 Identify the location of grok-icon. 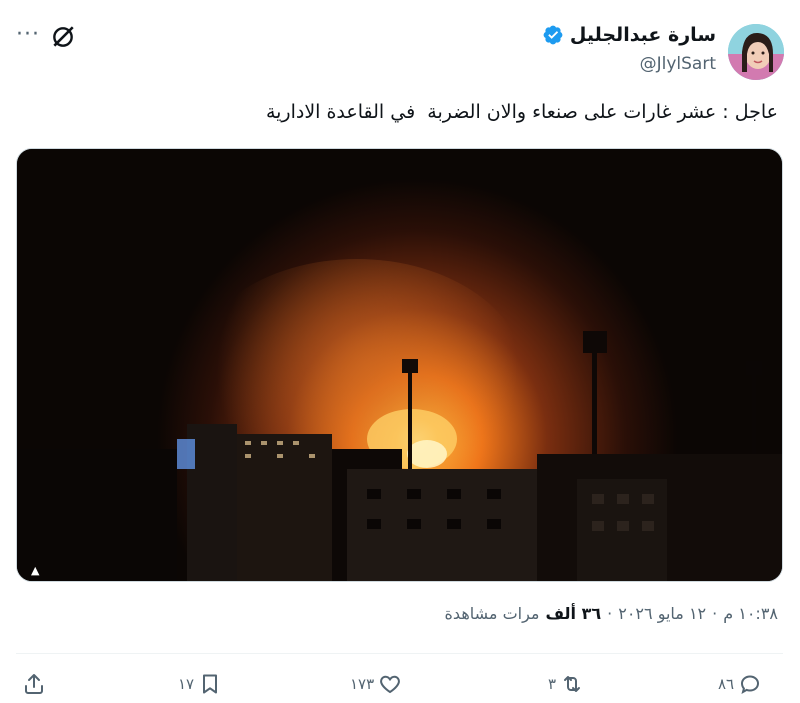
(63, 37).